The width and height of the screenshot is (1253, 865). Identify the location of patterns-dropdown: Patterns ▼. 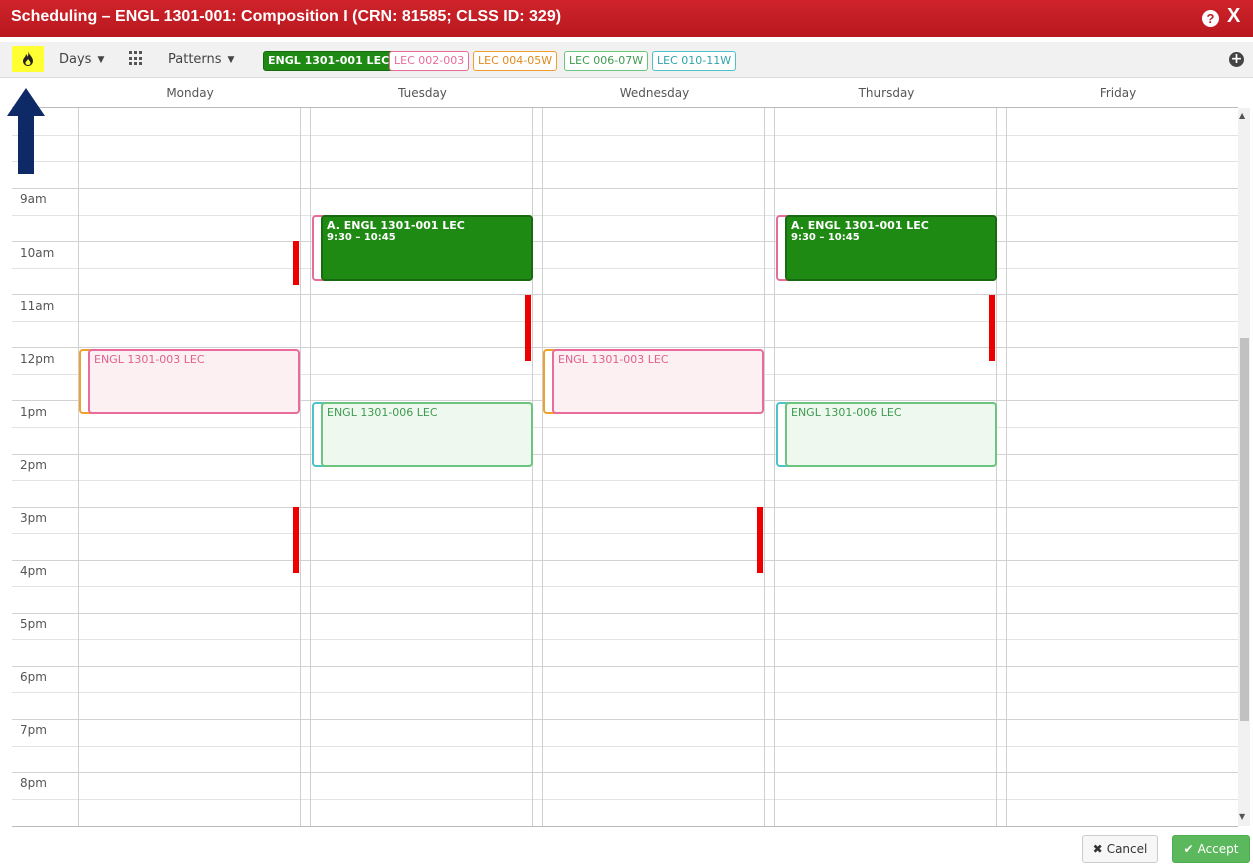
(201, 59).